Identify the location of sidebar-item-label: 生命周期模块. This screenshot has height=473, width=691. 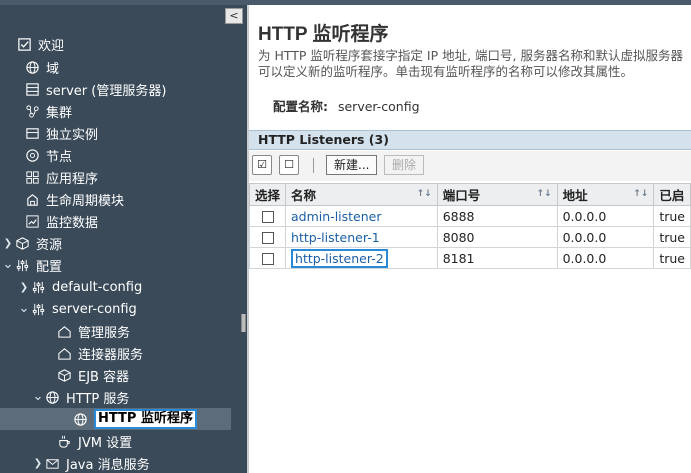
(85, 201).